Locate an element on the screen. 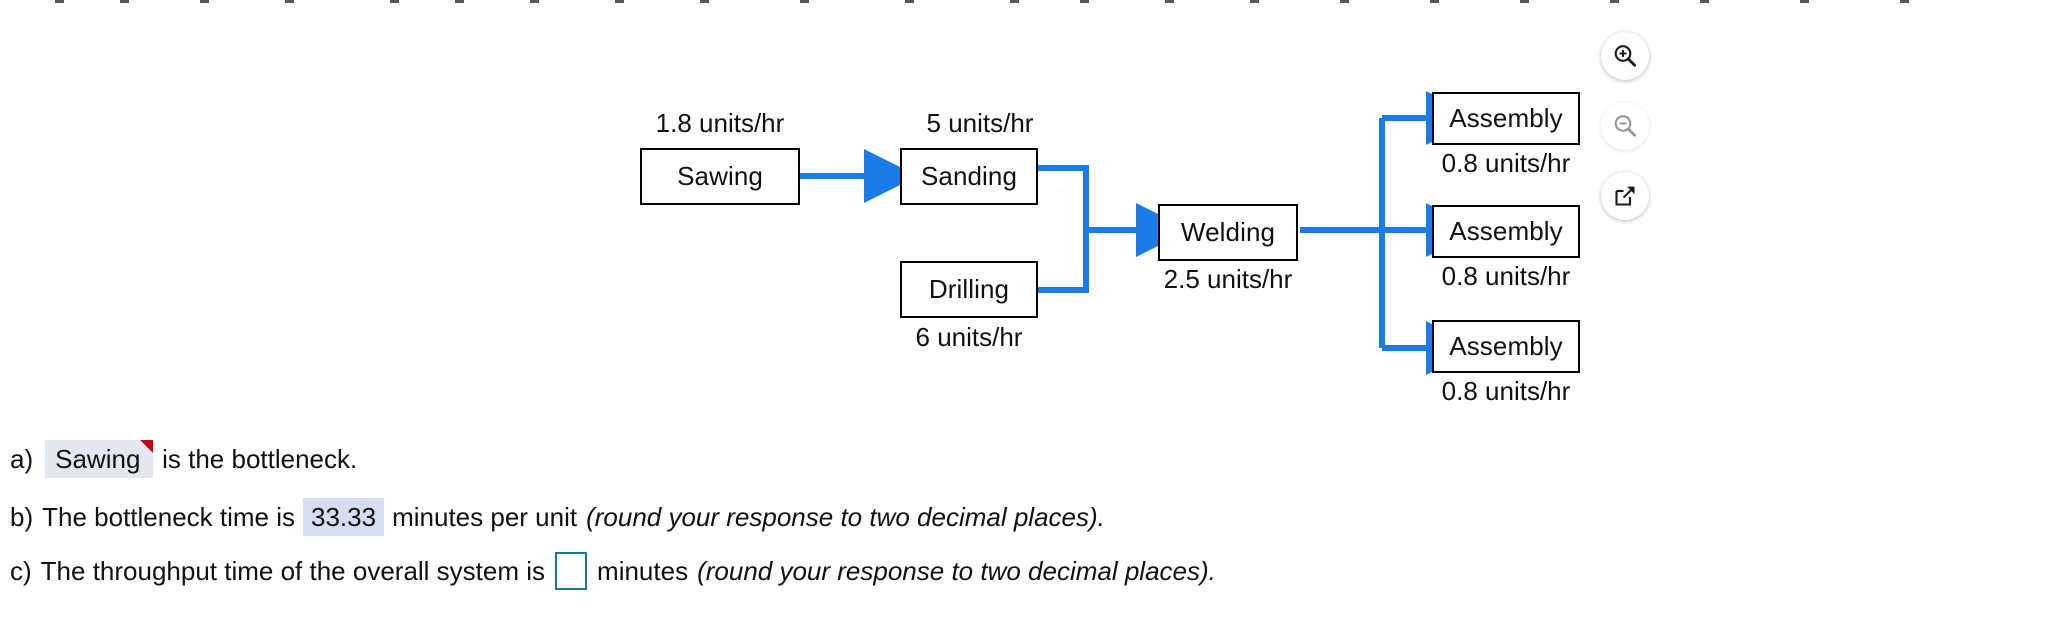  node-assembly-3: Assembly is located at coordinates (1506, 346).